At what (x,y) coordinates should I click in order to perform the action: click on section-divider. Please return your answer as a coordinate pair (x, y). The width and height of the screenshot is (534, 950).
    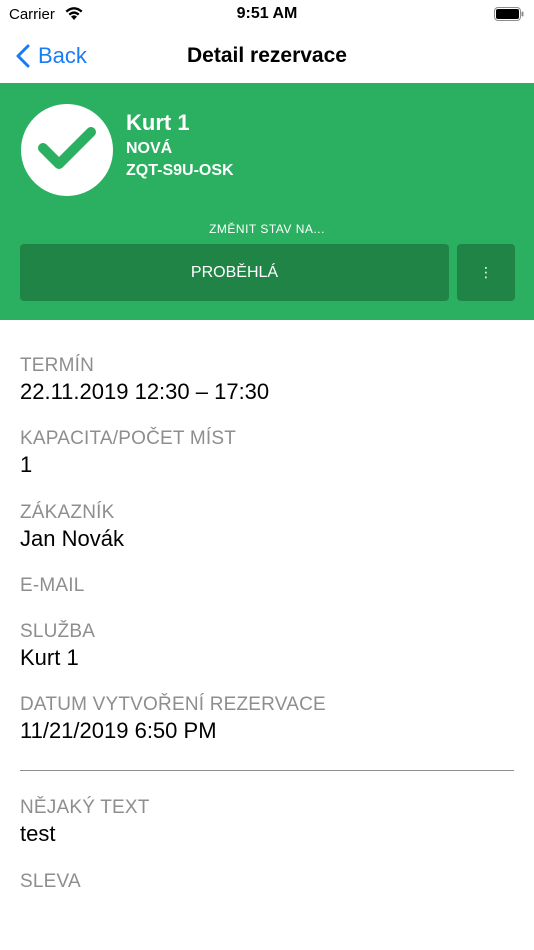
    Looking at the image, I should click on (267, 770).